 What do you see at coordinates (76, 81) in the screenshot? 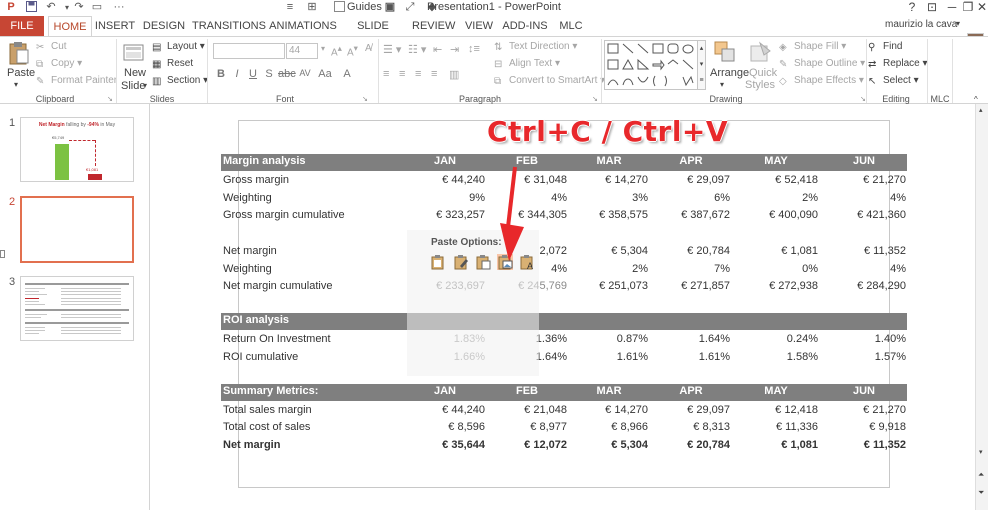
I see `format-painter-button: ✎ Format Painter` at bounding box center [76, 81].